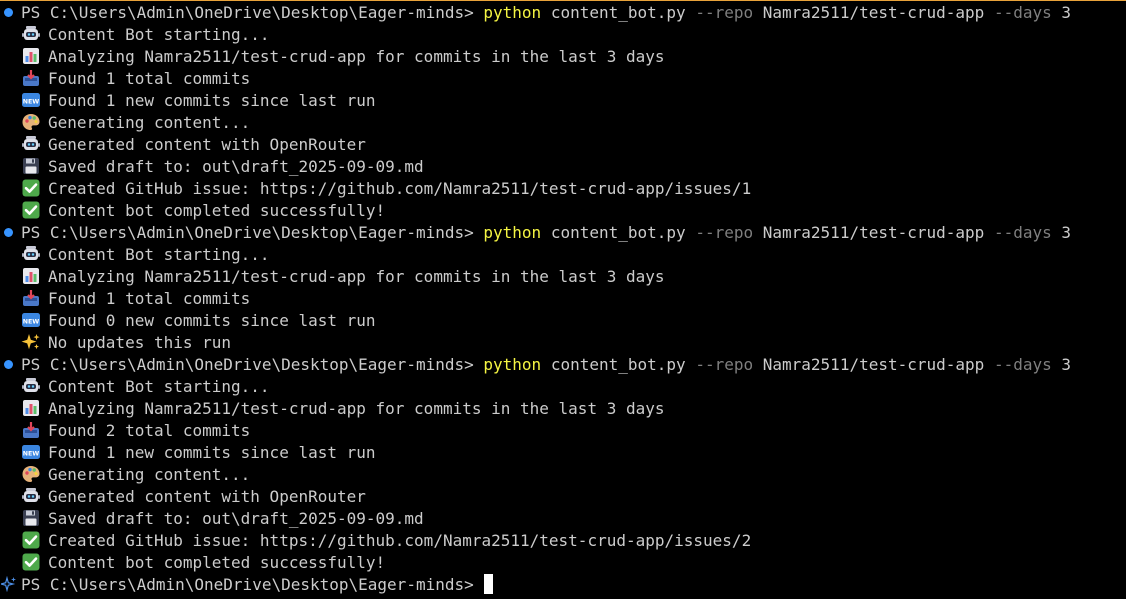 This screenshot has width=1126, height=599. Describe the element at coordinates (563, 343) in the screenshot. I see `output-line: No updates this run` at that location.